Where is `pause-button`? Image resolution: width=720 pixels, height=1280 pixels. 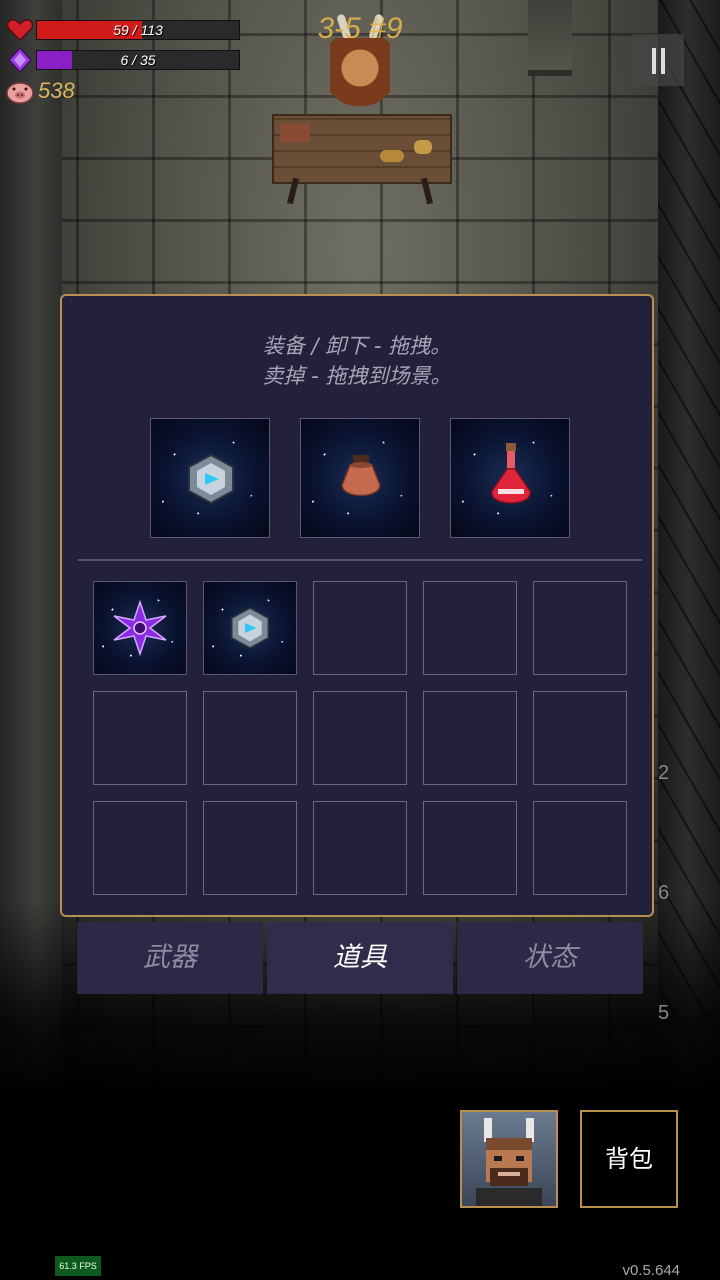 pause-button is located at coordinates (658, 60).